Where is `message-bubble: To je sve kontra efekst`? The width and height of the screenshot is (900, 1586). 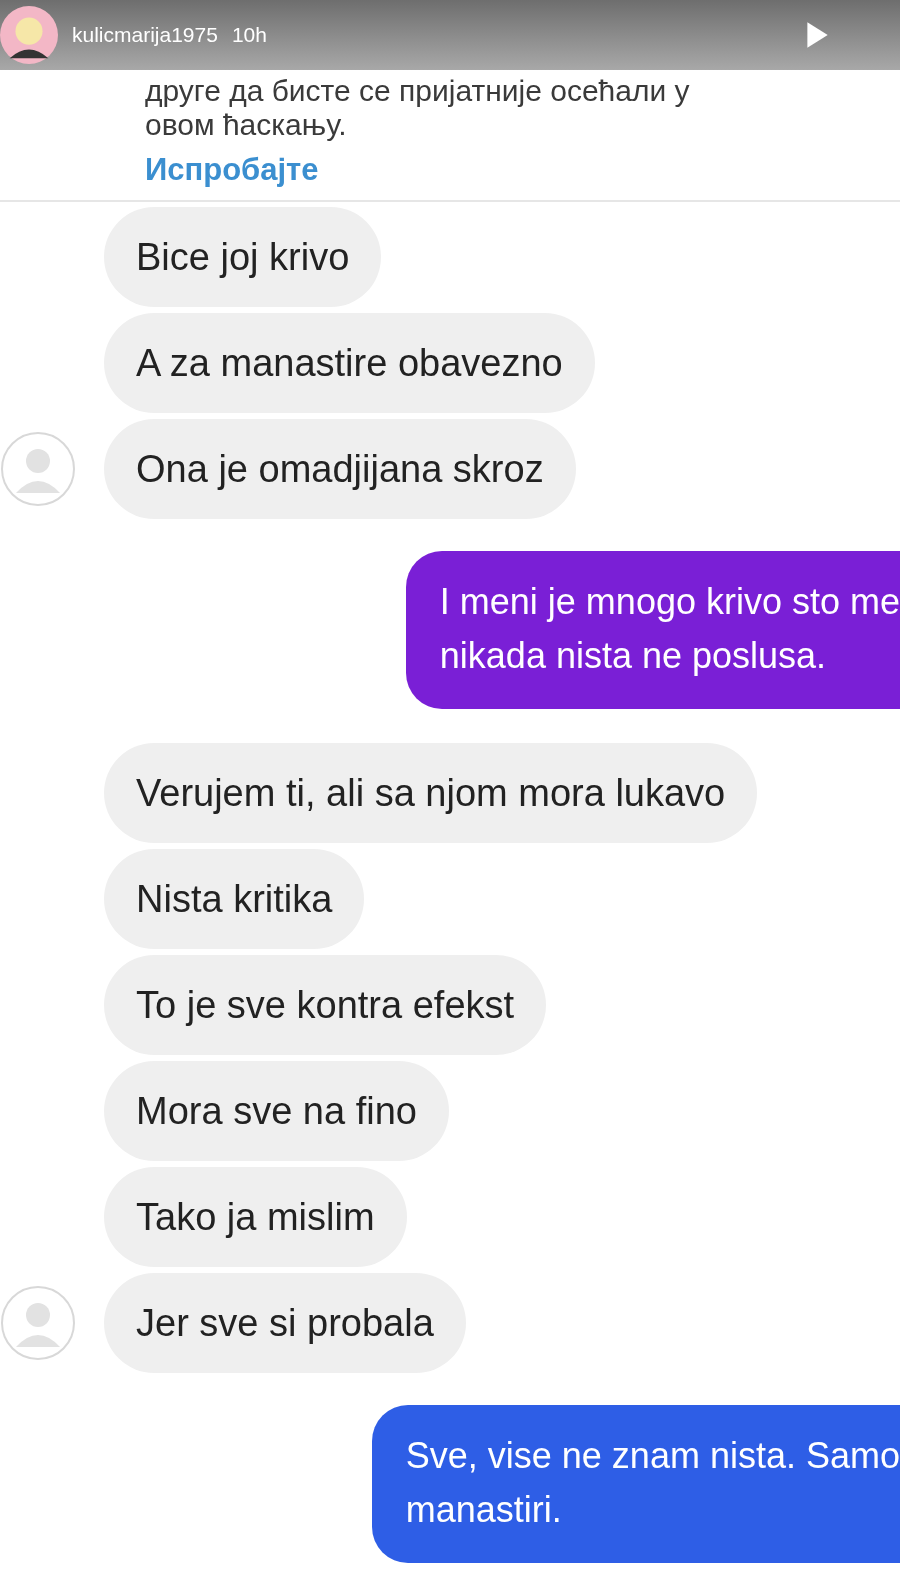 message-bubble: To je sve kontra efekst is located at coordinates (325, 1005).